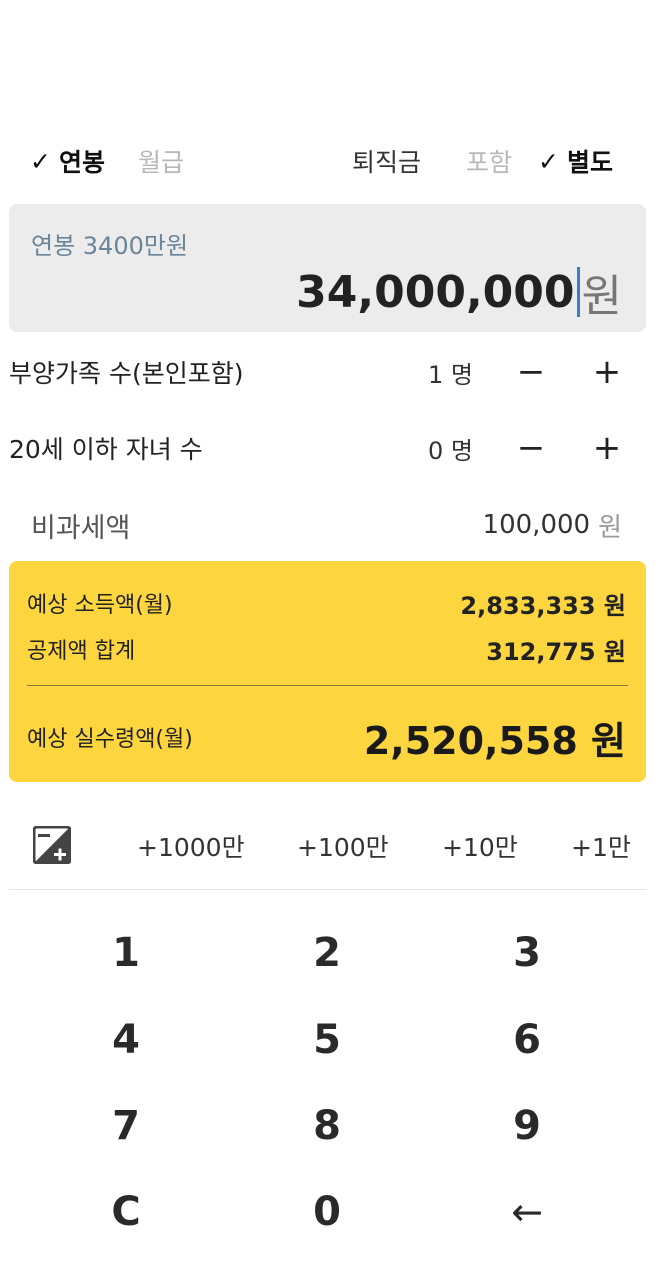 Image resolution: width=655 pixels, height=1280 pixels. What do you see at coordinates (327, 1126) in the screenshot?
I see `key-8: 8` at bounding box center [327, 1126].